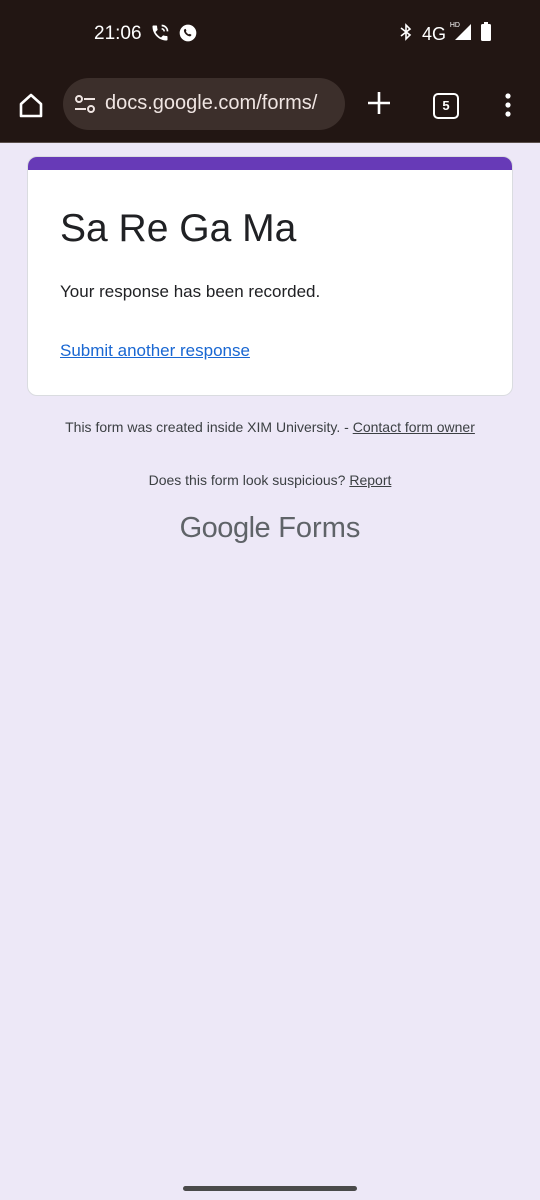 Image resolution: width=540 pixels, height=1200 pixels. Describe the element at coordinates (406, 34) in the screenshot. I see `bluetooth-icon` at that location.